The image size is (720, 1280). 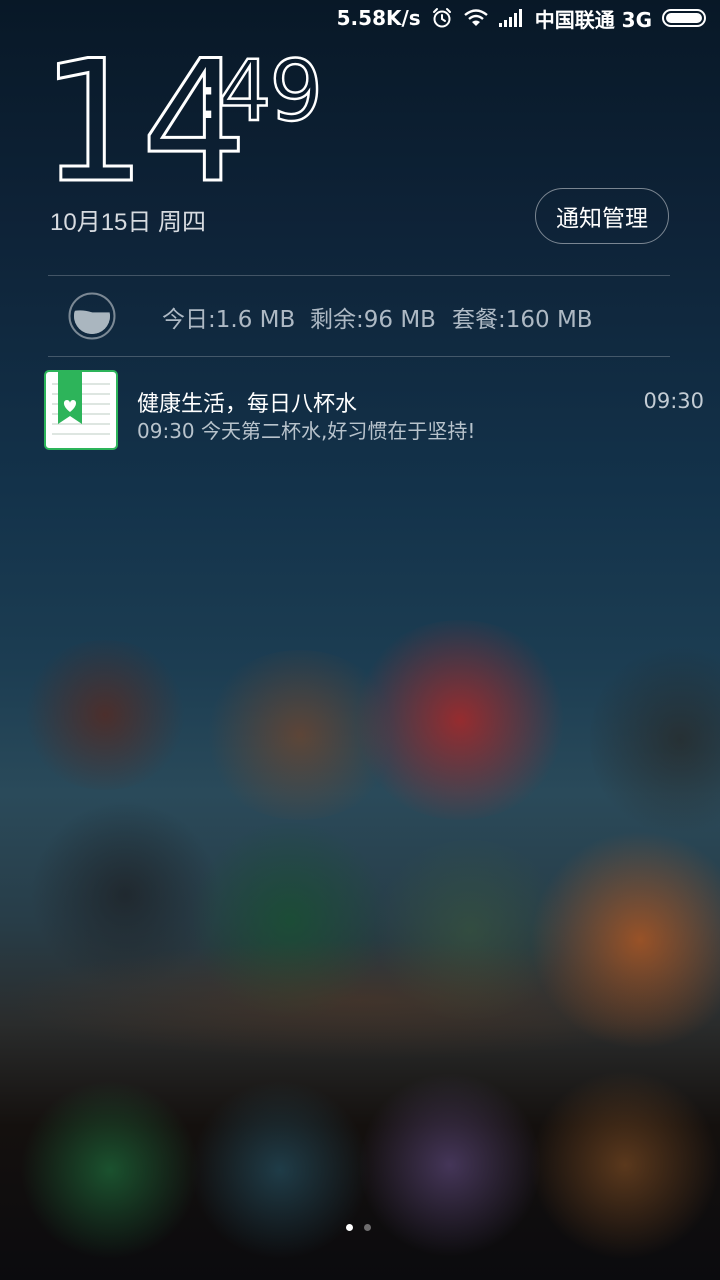 What do you see at coordinates (373, 320) in the screenshot?
I see `data-usage-remaining: 剩余:96 MB` at bounding box center [373, 320].